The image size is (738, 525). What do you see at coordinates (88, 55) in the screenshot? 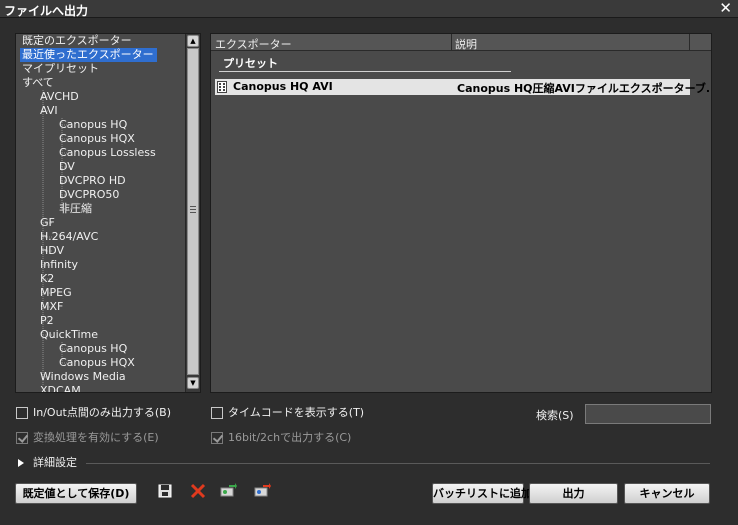
I see `tree-item: 最近使ったエクスポーター` at bounding box center [88, 55].